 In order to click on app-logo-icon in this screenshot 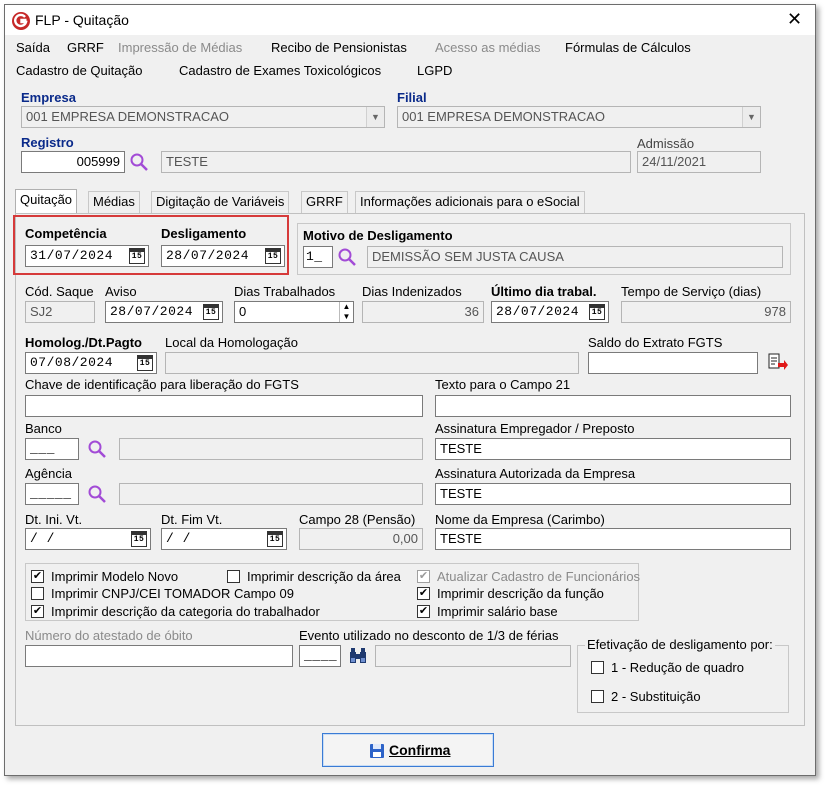, I will do `click(21, 21)`.